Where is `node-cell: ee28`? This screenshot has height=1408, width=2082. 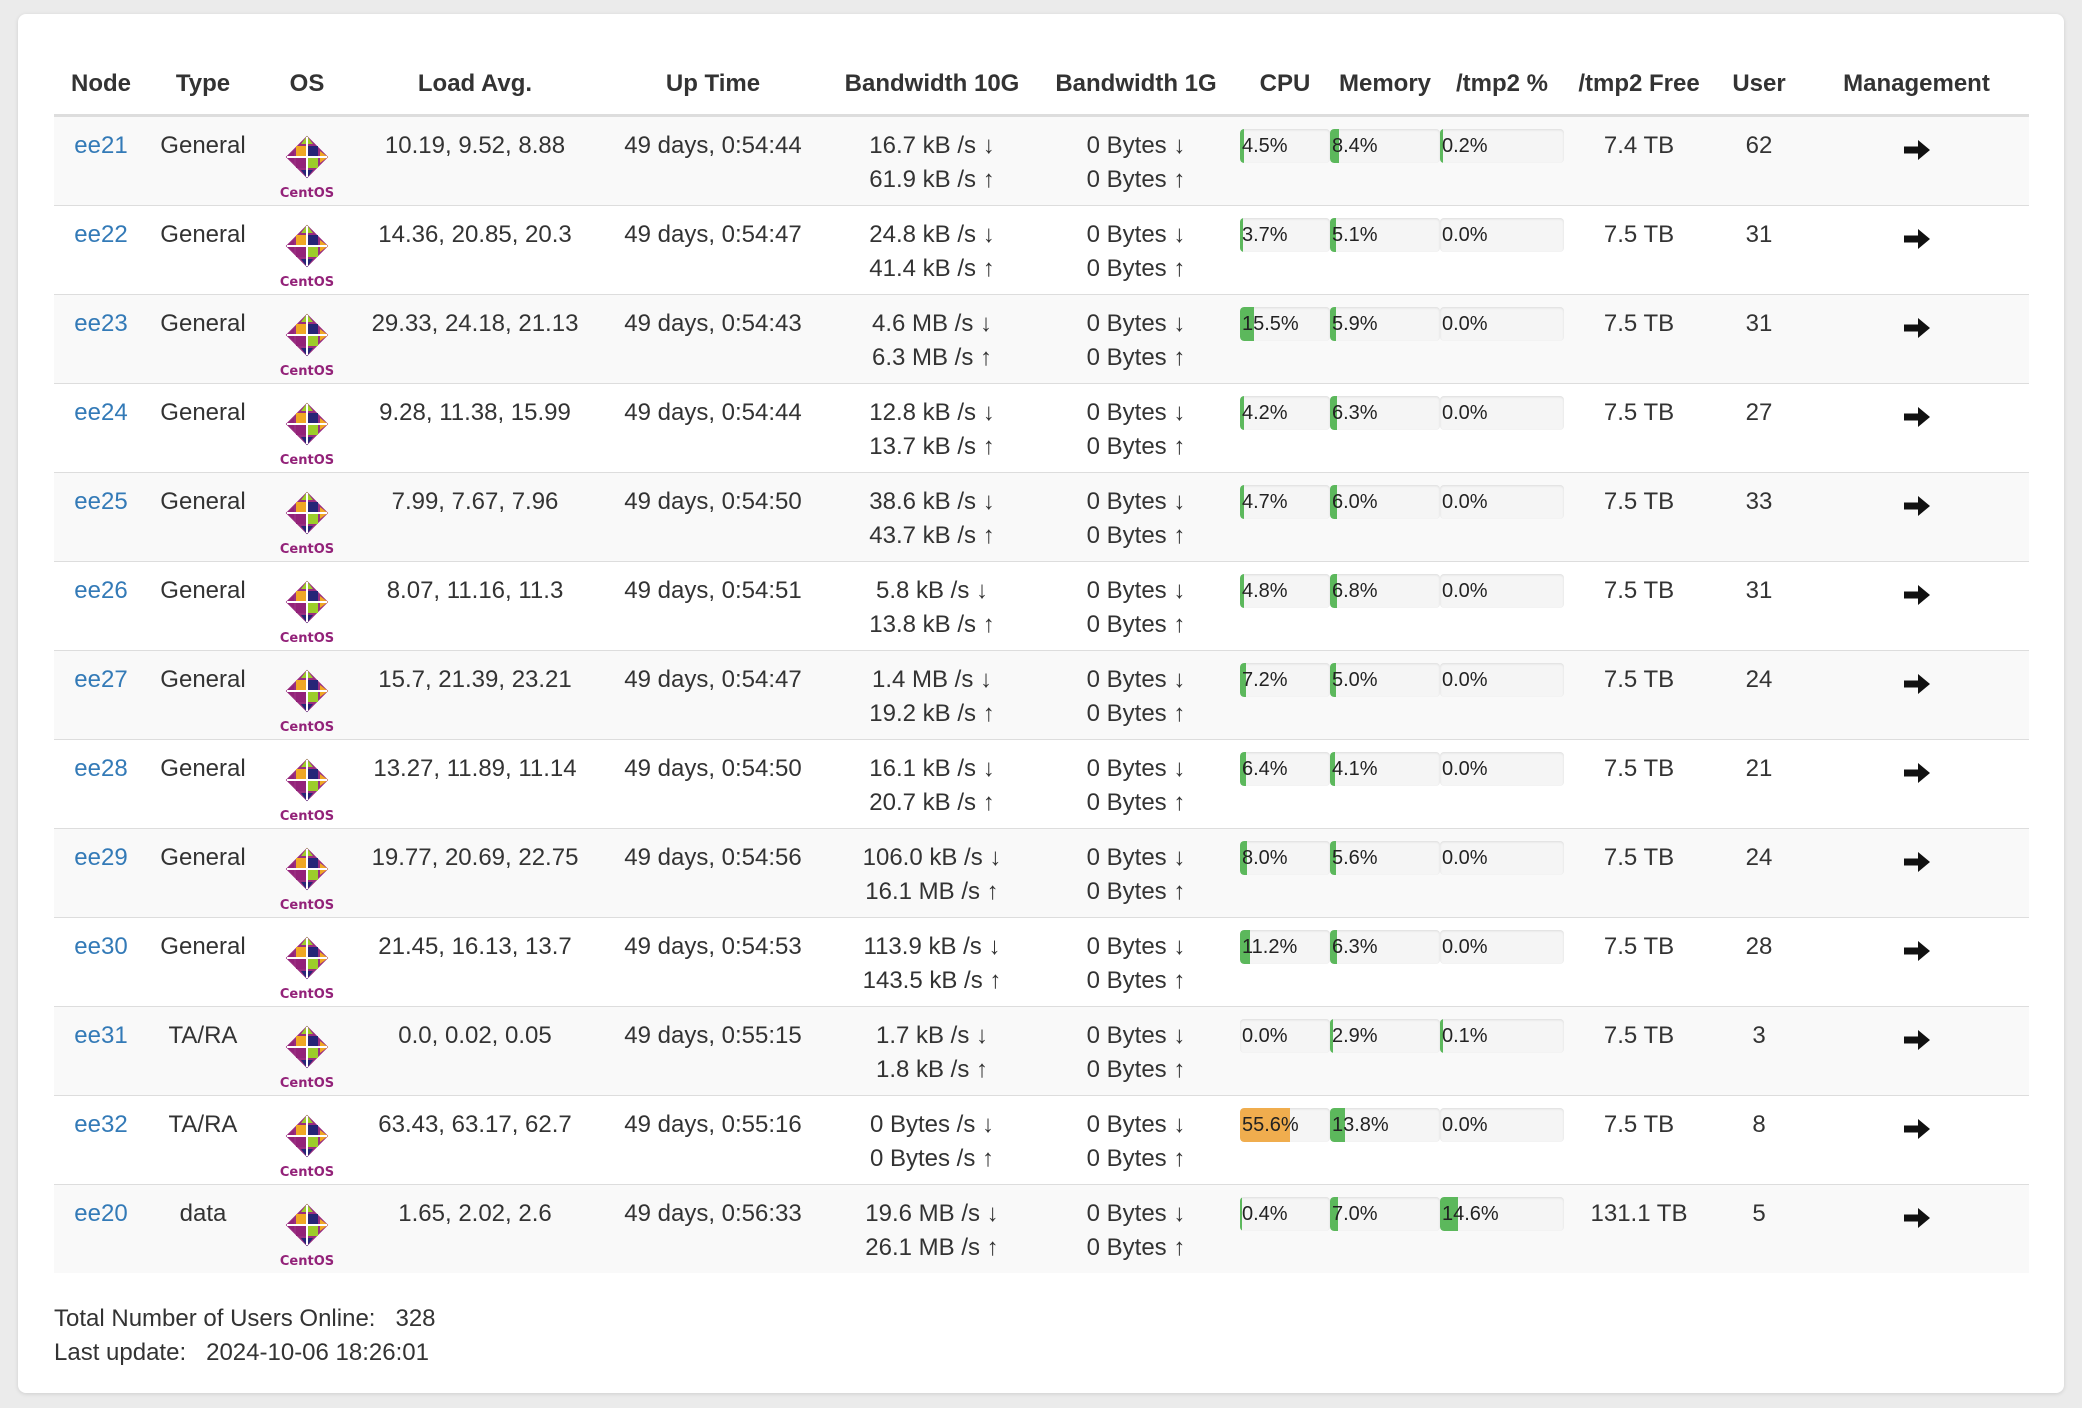
node-cell: ee28 is located at coordinates (101, 784).